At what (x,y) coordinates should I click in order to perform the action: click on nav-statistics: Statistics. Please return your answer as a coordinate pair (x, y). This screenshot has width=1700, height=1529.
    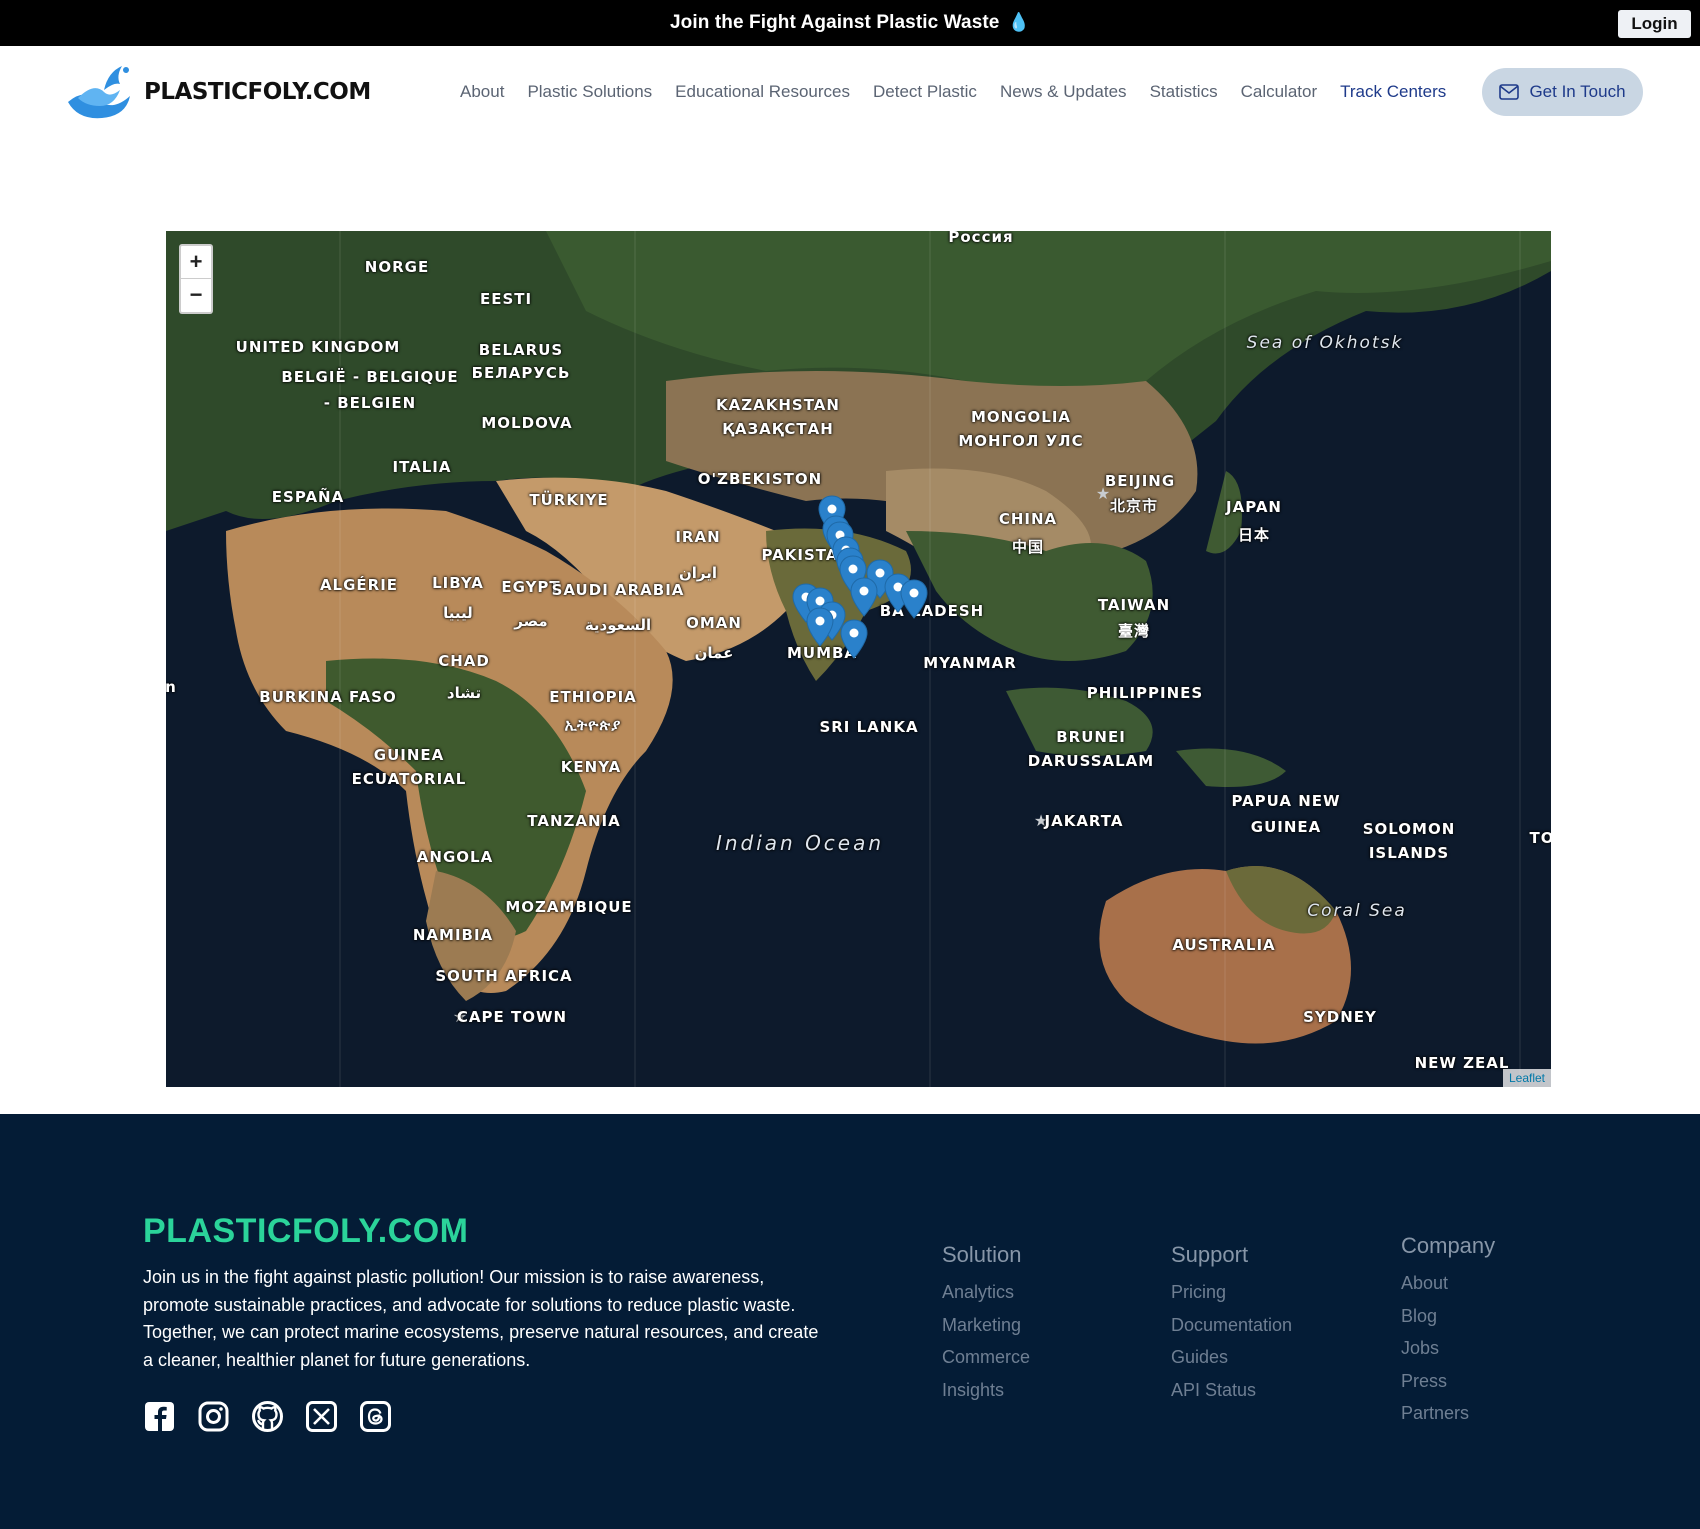
    Looking at the image, I should click on (1184, 92).